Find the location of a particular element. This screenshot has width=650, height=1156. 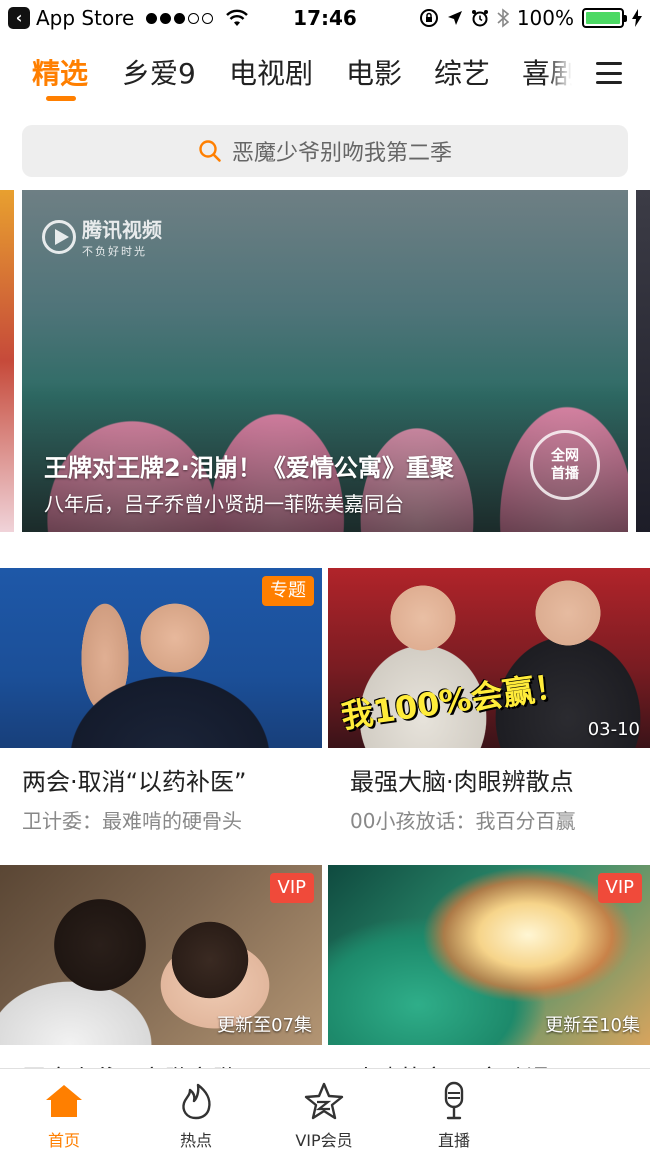

back-arrow-icon: ‹ is located at coordinates (19, 18).